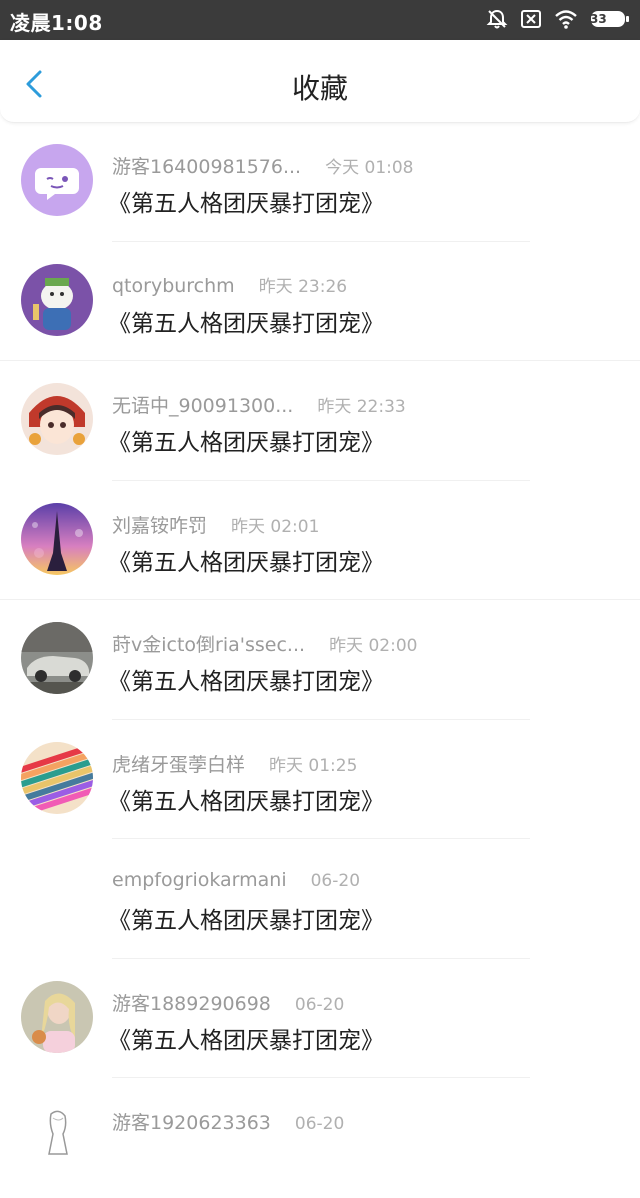 This screenshot has width=640, height=1198. Describe the element at coordinates (373, 646) in the screenshot. I see `timestamp: 昨天 02:00` at that location.